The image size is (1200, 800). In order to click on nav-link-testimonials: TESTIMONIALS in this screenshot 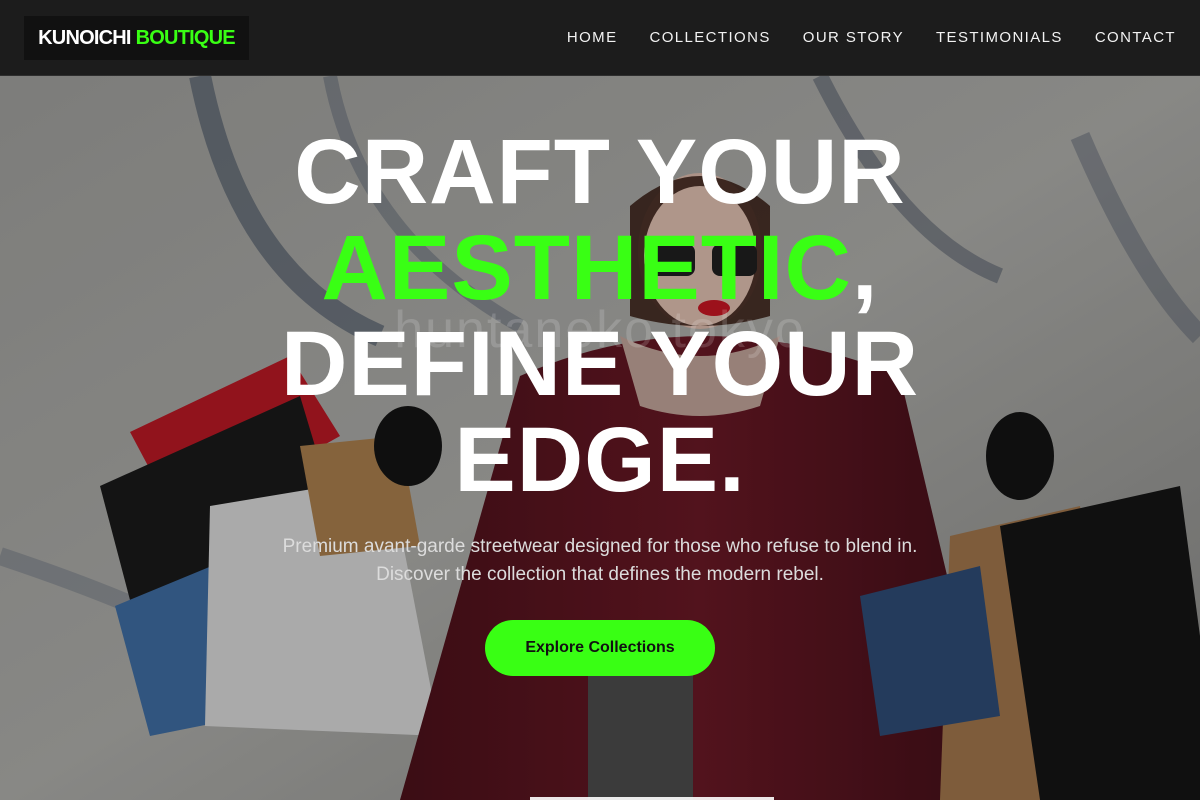, I will do `click(999, 37)`.